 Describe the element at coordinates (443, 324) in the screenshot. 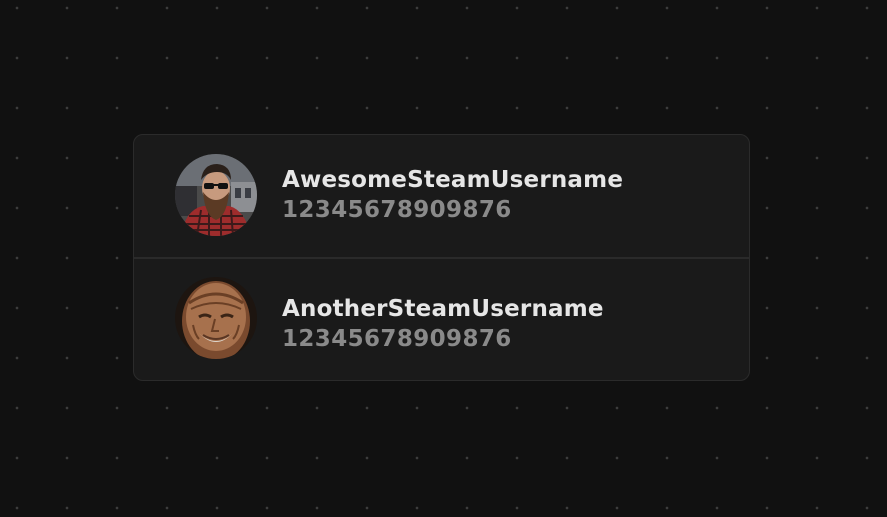

I see `account-info: AnotherSteamUsername 12345678909876` at that location.